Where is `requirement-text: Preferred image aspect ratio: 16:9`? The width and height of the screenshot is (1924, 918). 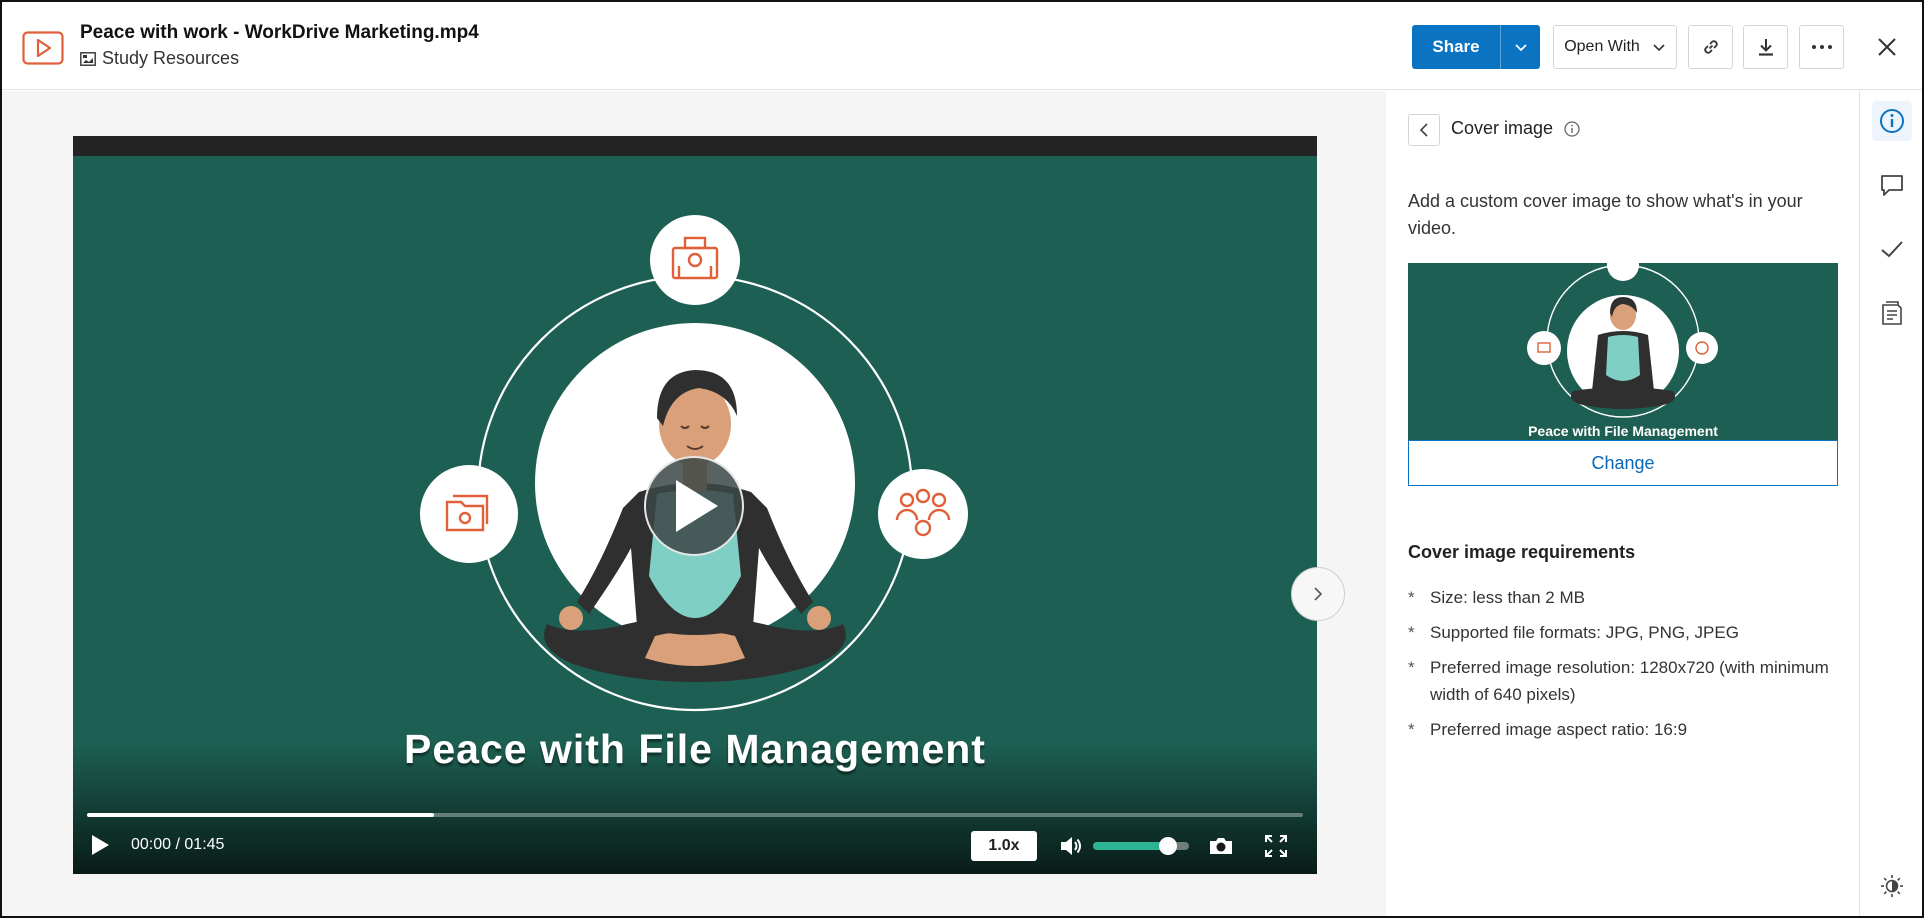
requirement-text: Preferred image aspect ratio: 16:9 is located at coordinates (1559, 729).